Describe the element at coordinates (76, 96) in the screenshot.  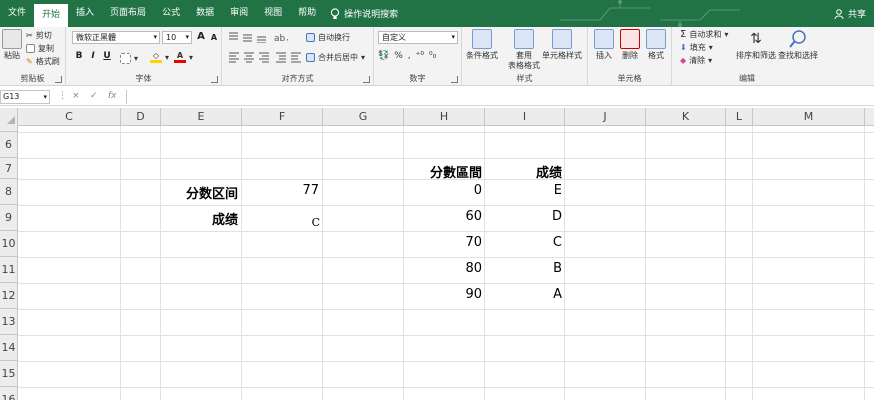
I see `cancel-icon: ×` at that location.